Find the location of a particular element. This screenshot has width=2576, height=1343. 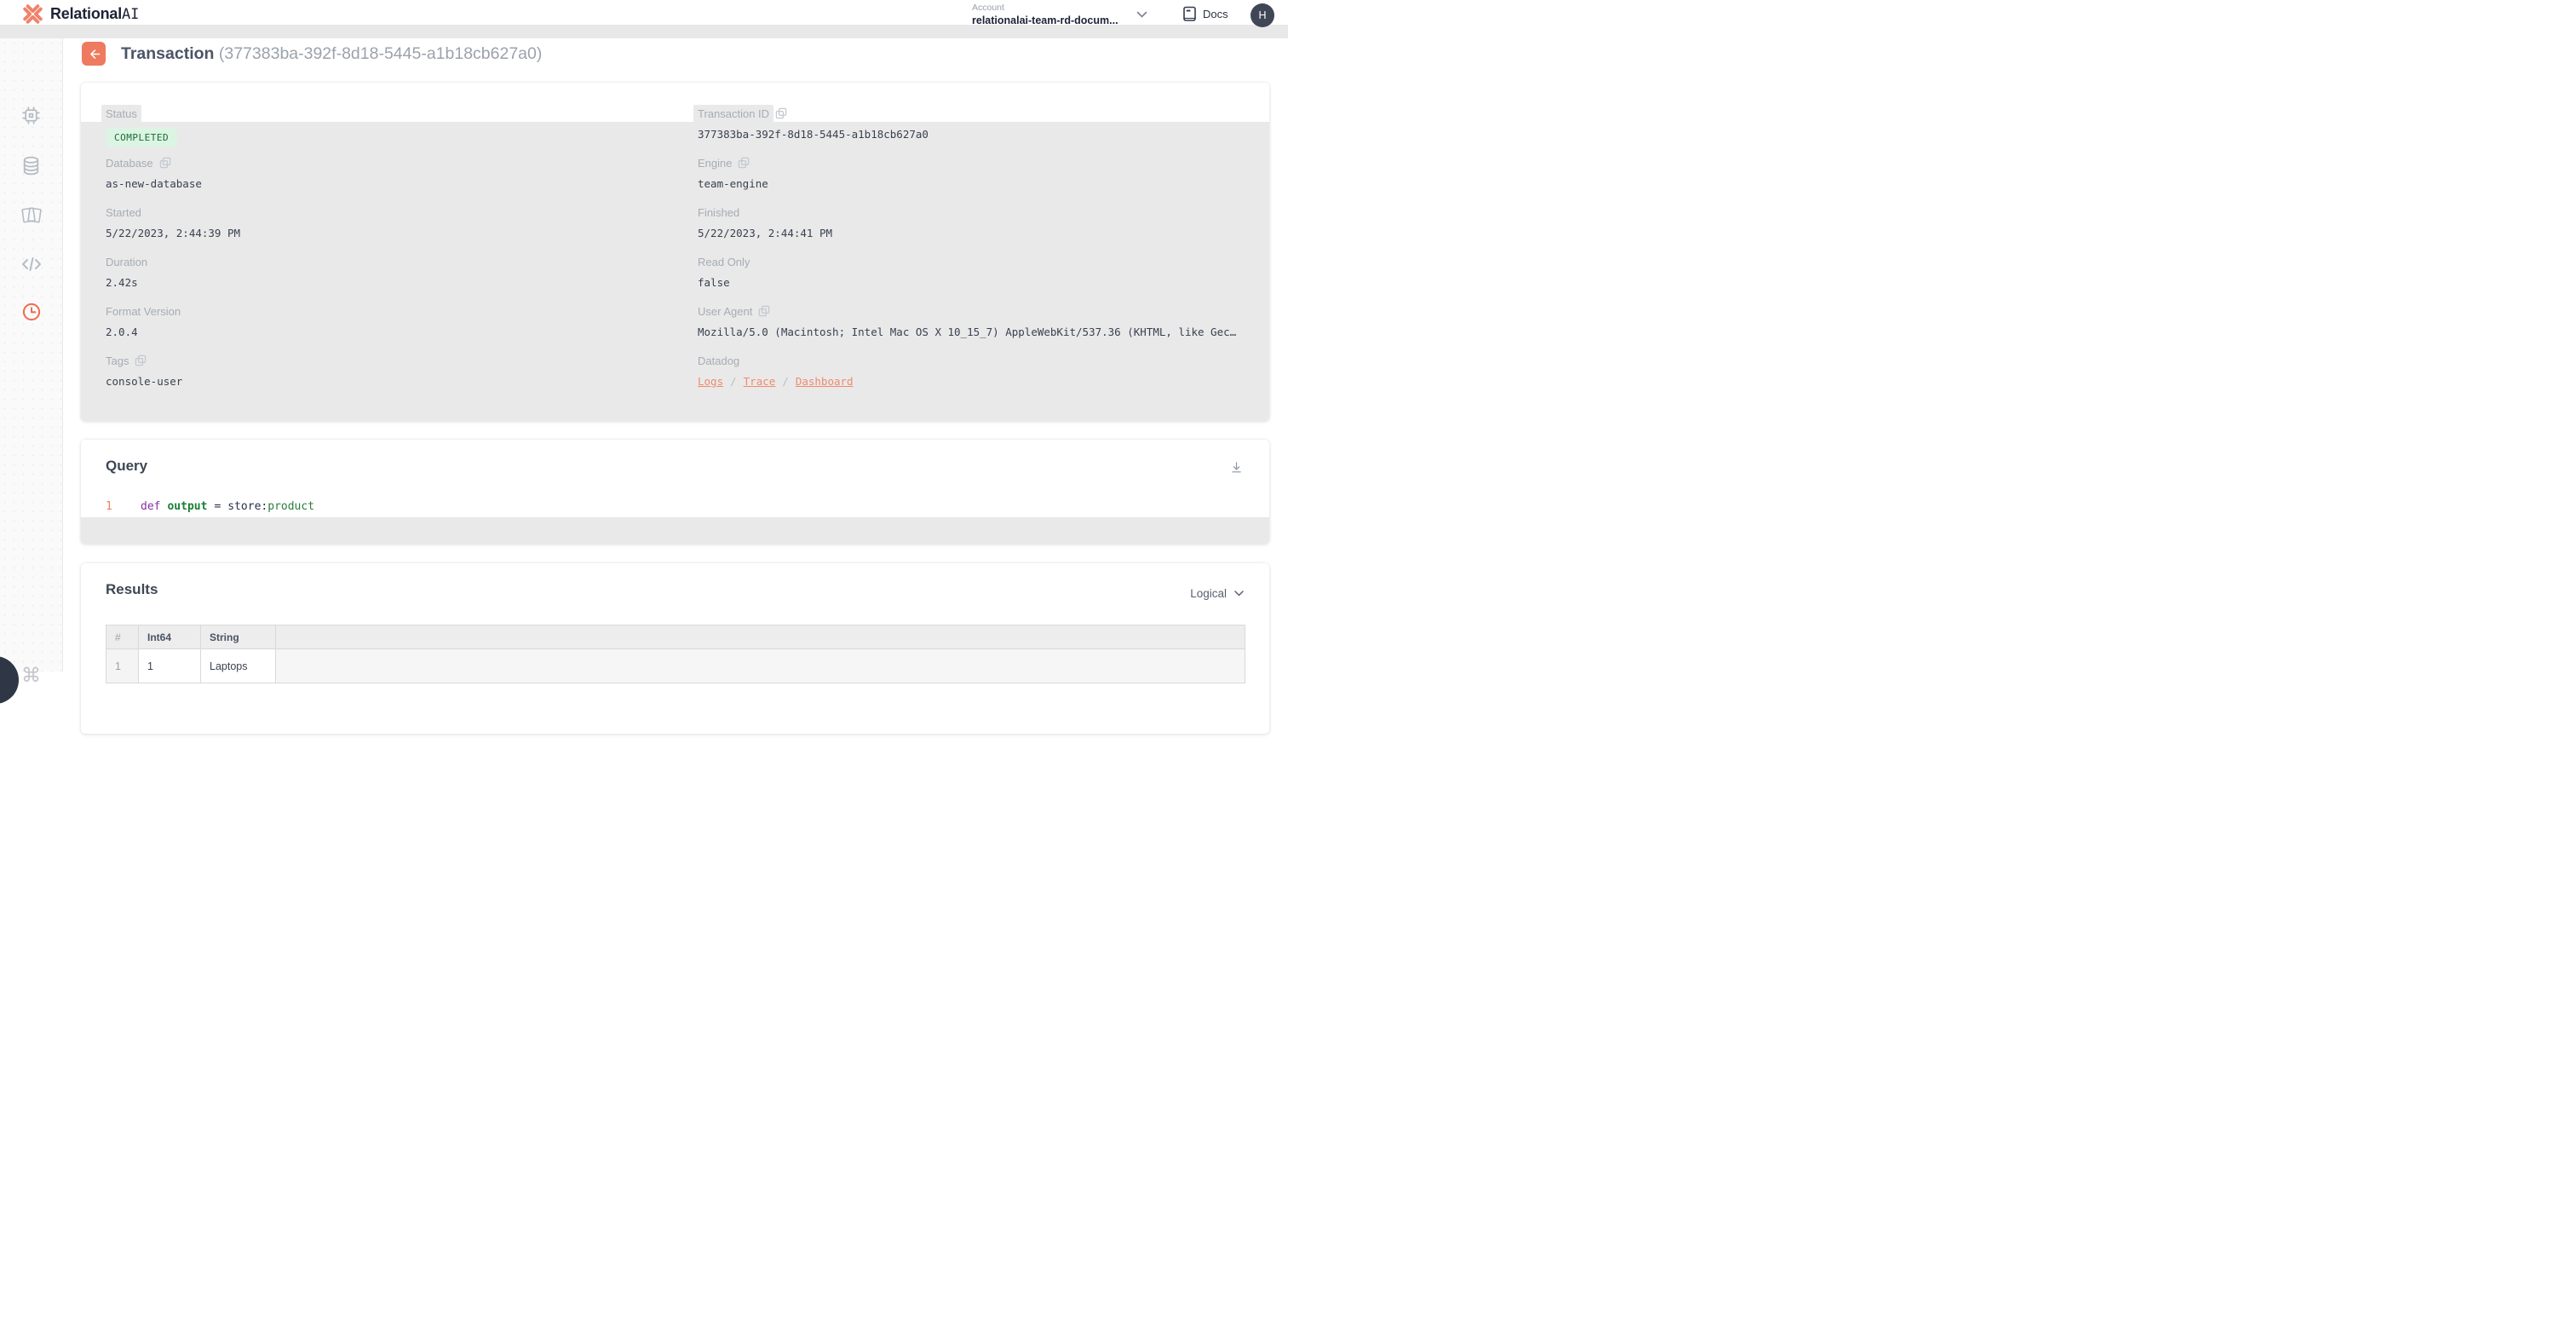

field-started: Started 5/22/2023, 2:44:39 PM is located at coordinates (402, 230).